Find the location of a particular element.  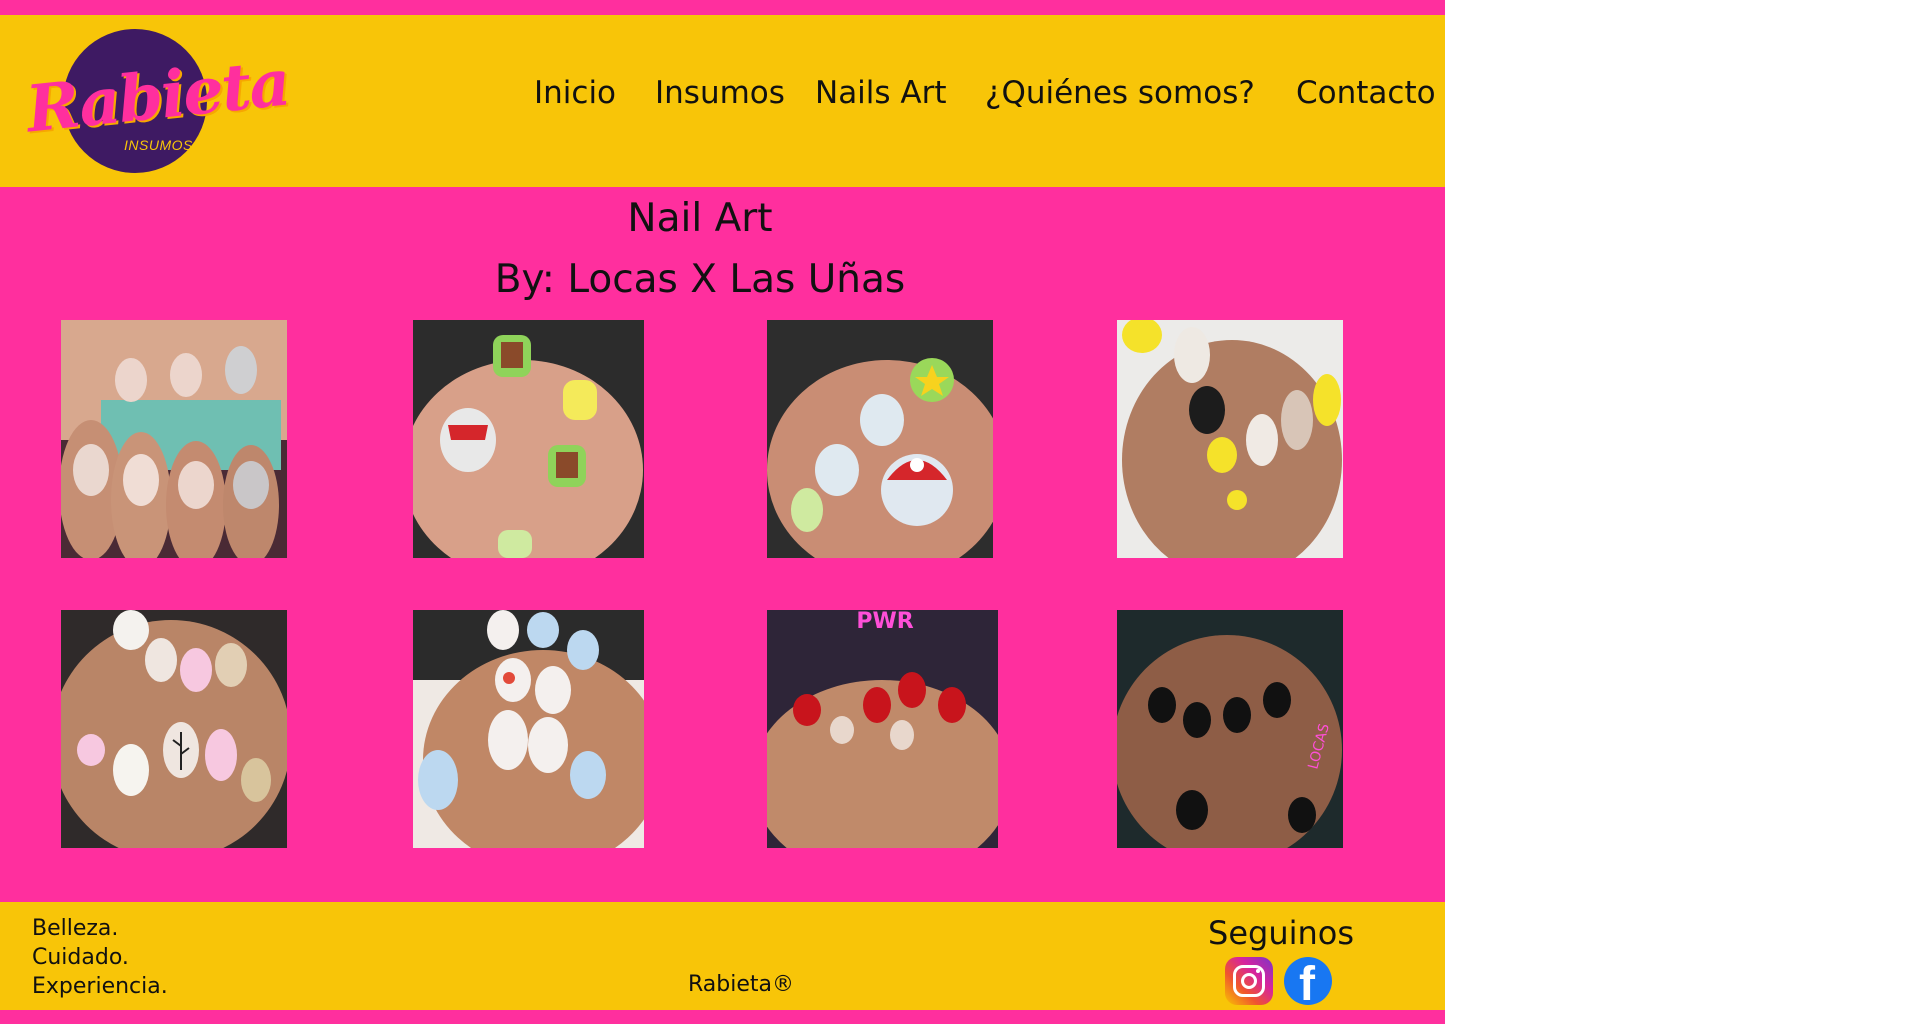

nail-photo-zebra-glitter-icon is located at coordinates (174, 439).